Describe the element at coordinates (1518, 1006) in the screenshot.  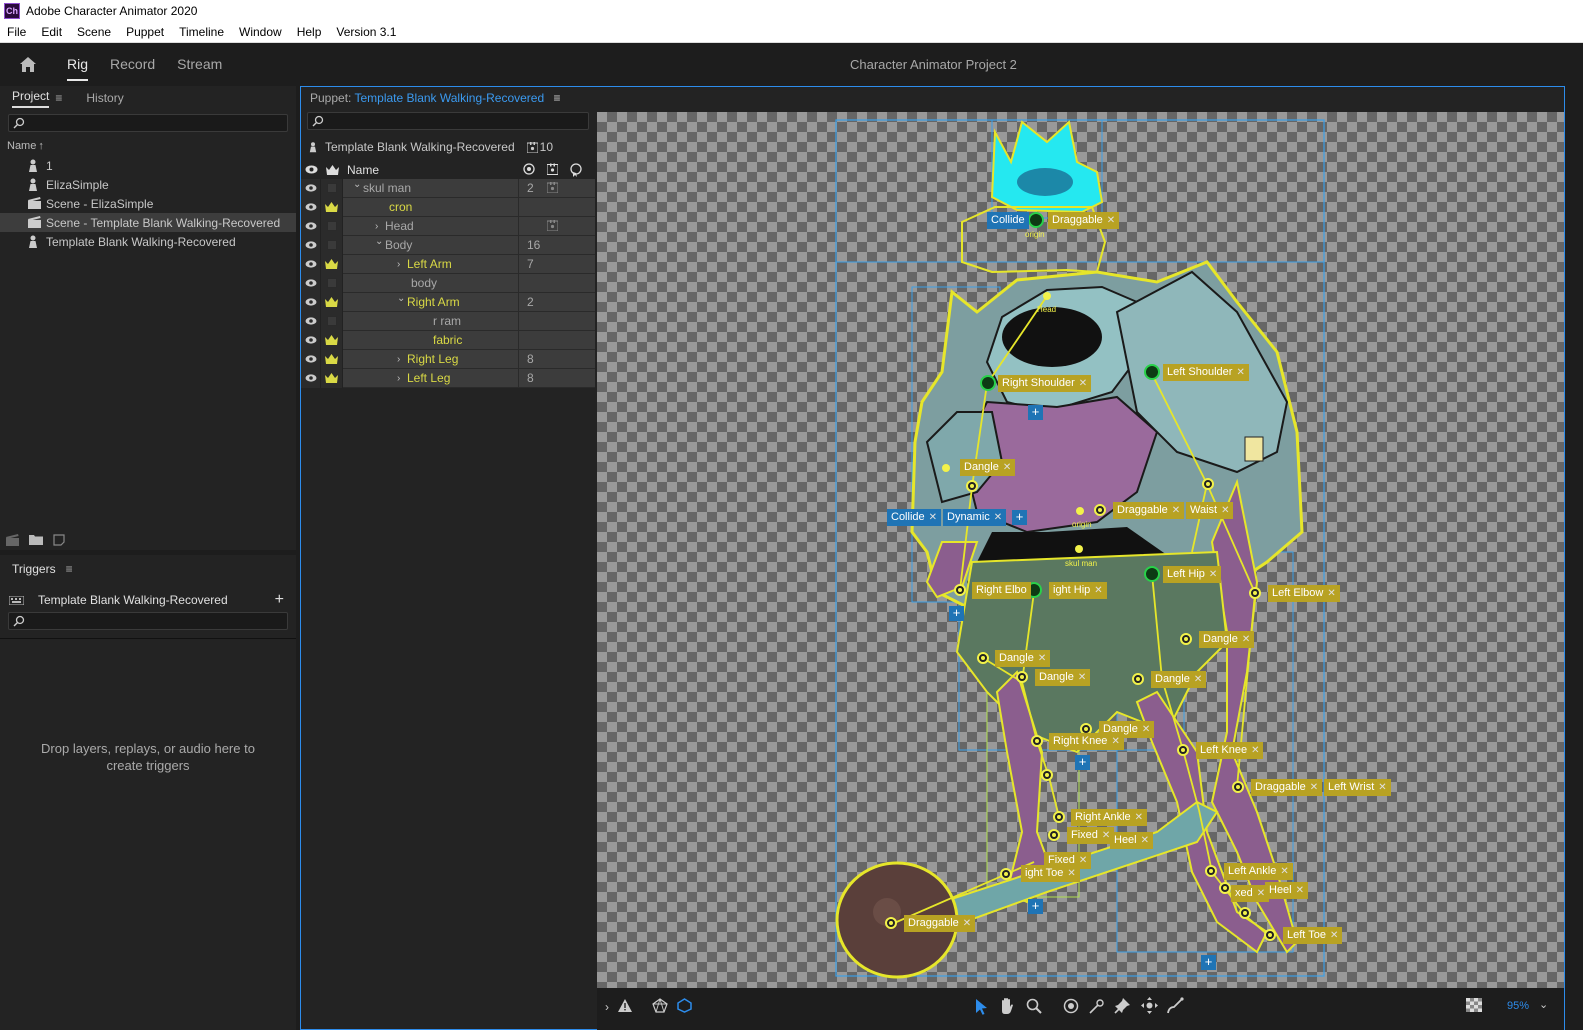
I see `zoom-level: 95%` at that location.